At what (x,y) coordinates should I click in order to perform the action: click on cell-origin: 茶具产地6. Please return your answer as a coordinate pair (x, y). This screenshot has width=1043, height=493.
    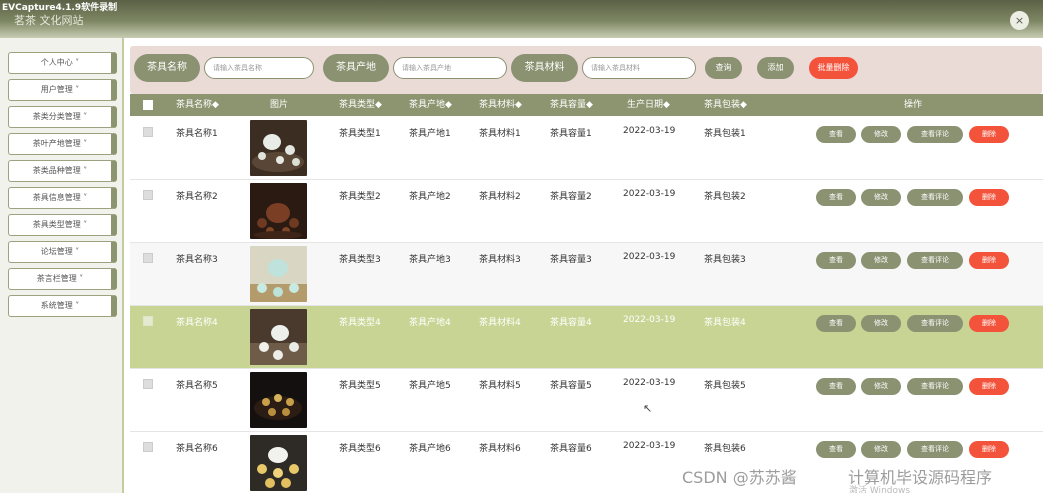
    Looking at the image, I should click on (430, 449).